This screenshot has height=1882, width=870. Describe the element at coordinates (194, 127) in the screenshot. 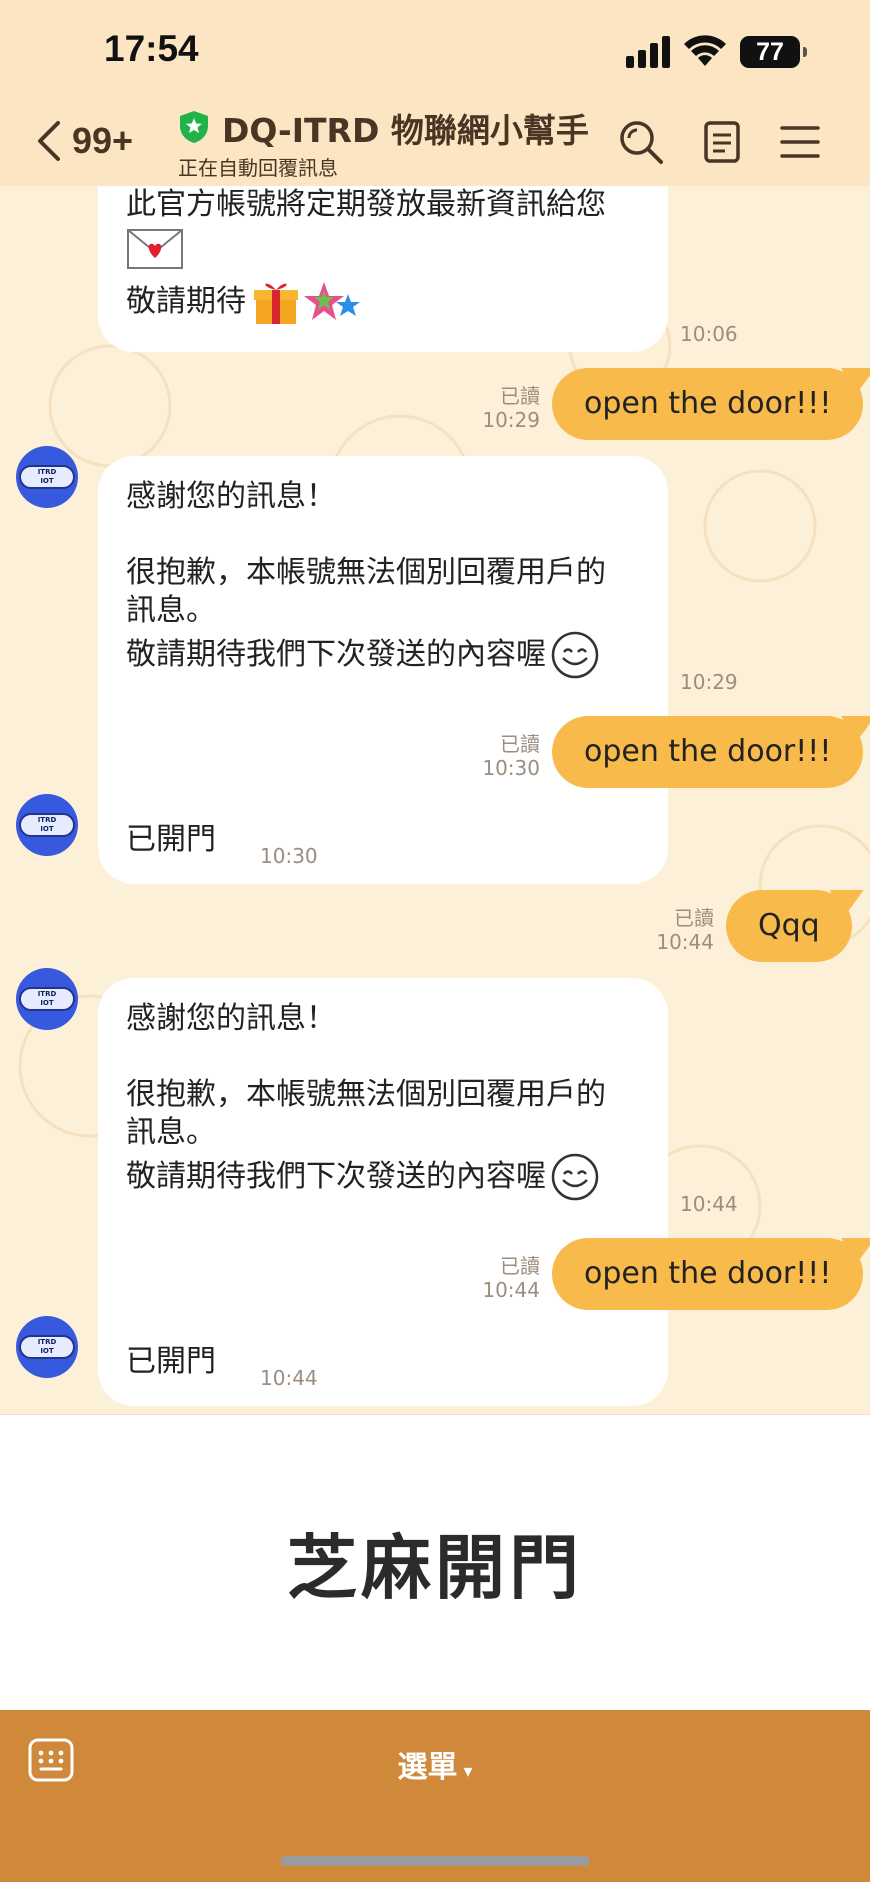

I see `verified-shield-icon` at that location.